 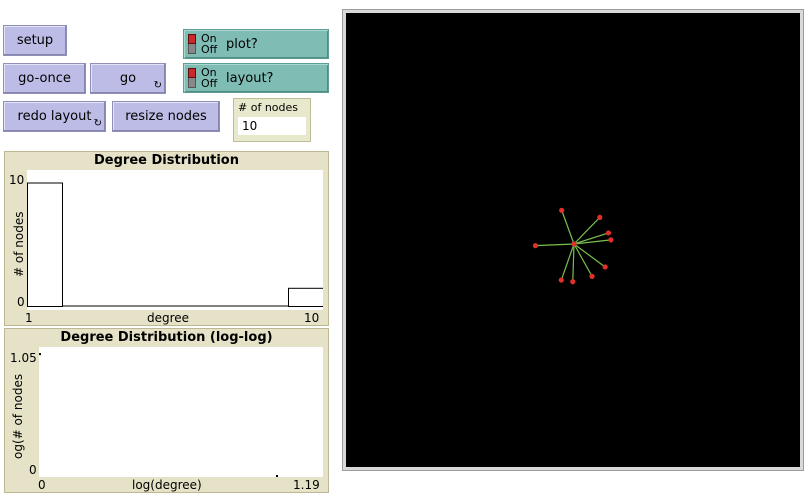 What do you see at coordinates (166, 337) in the screenshot?
I see `plot-title: Degree Distribution (log-log)` at bounding box center [166, 337].